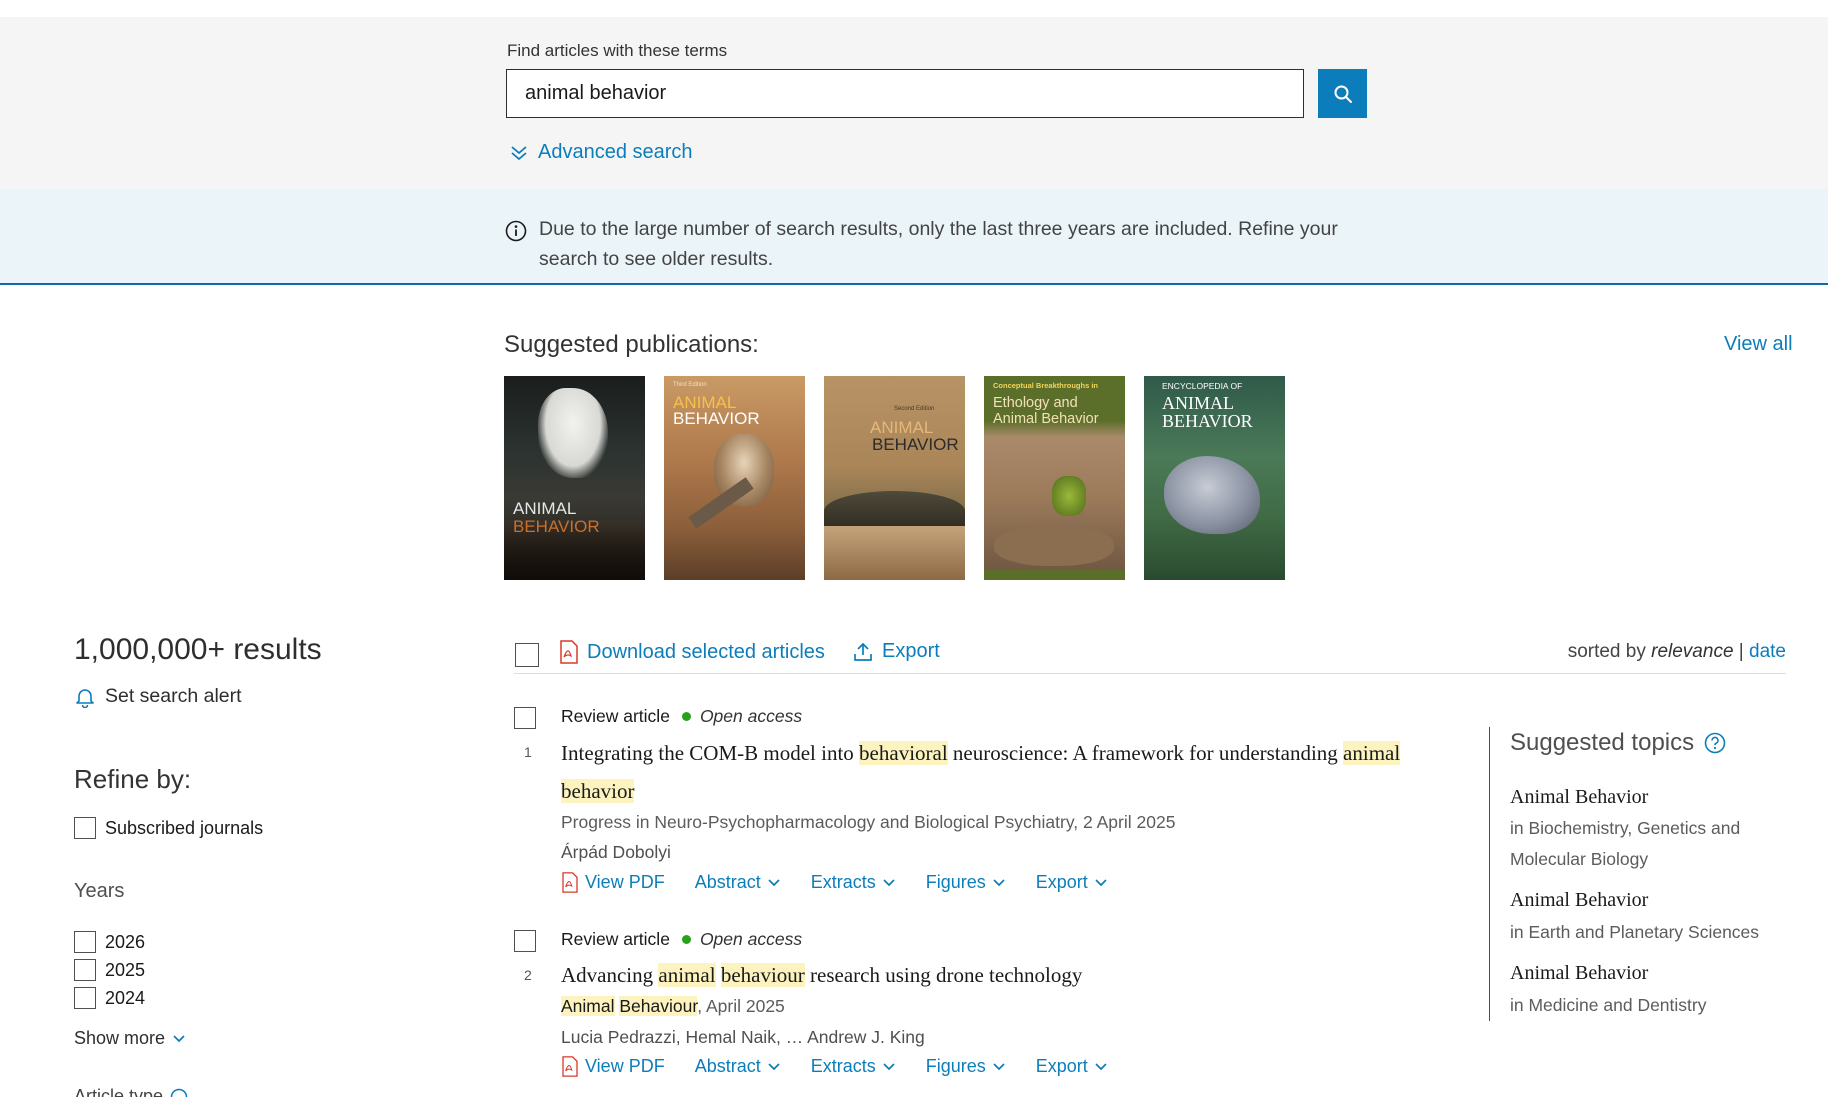 This screenshot has width=1828, height=1097. What do you see at coordinates (158, 696) in the screenshot?
I see `set-search-alert-link: Set search alert` at bounding box center [158, 696].